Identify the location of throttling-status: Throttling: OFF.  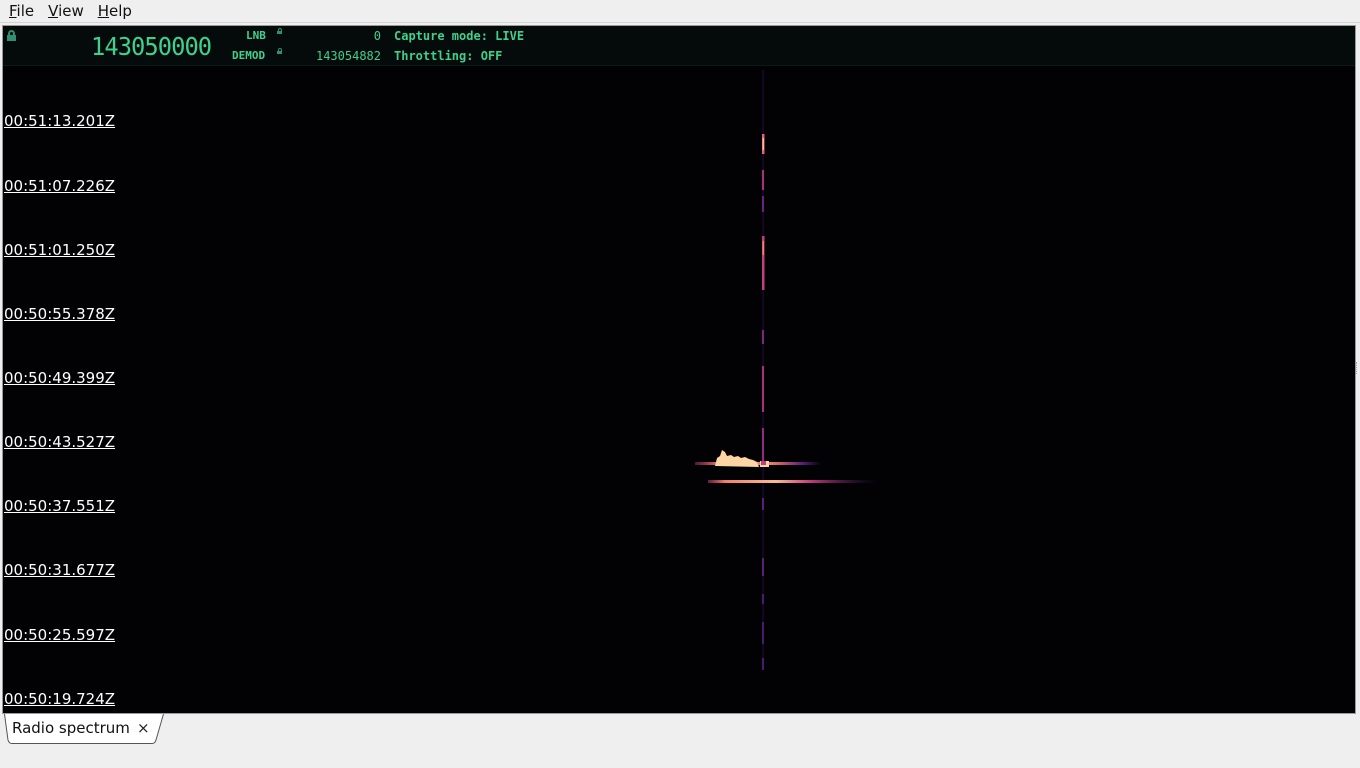
(448, 56).